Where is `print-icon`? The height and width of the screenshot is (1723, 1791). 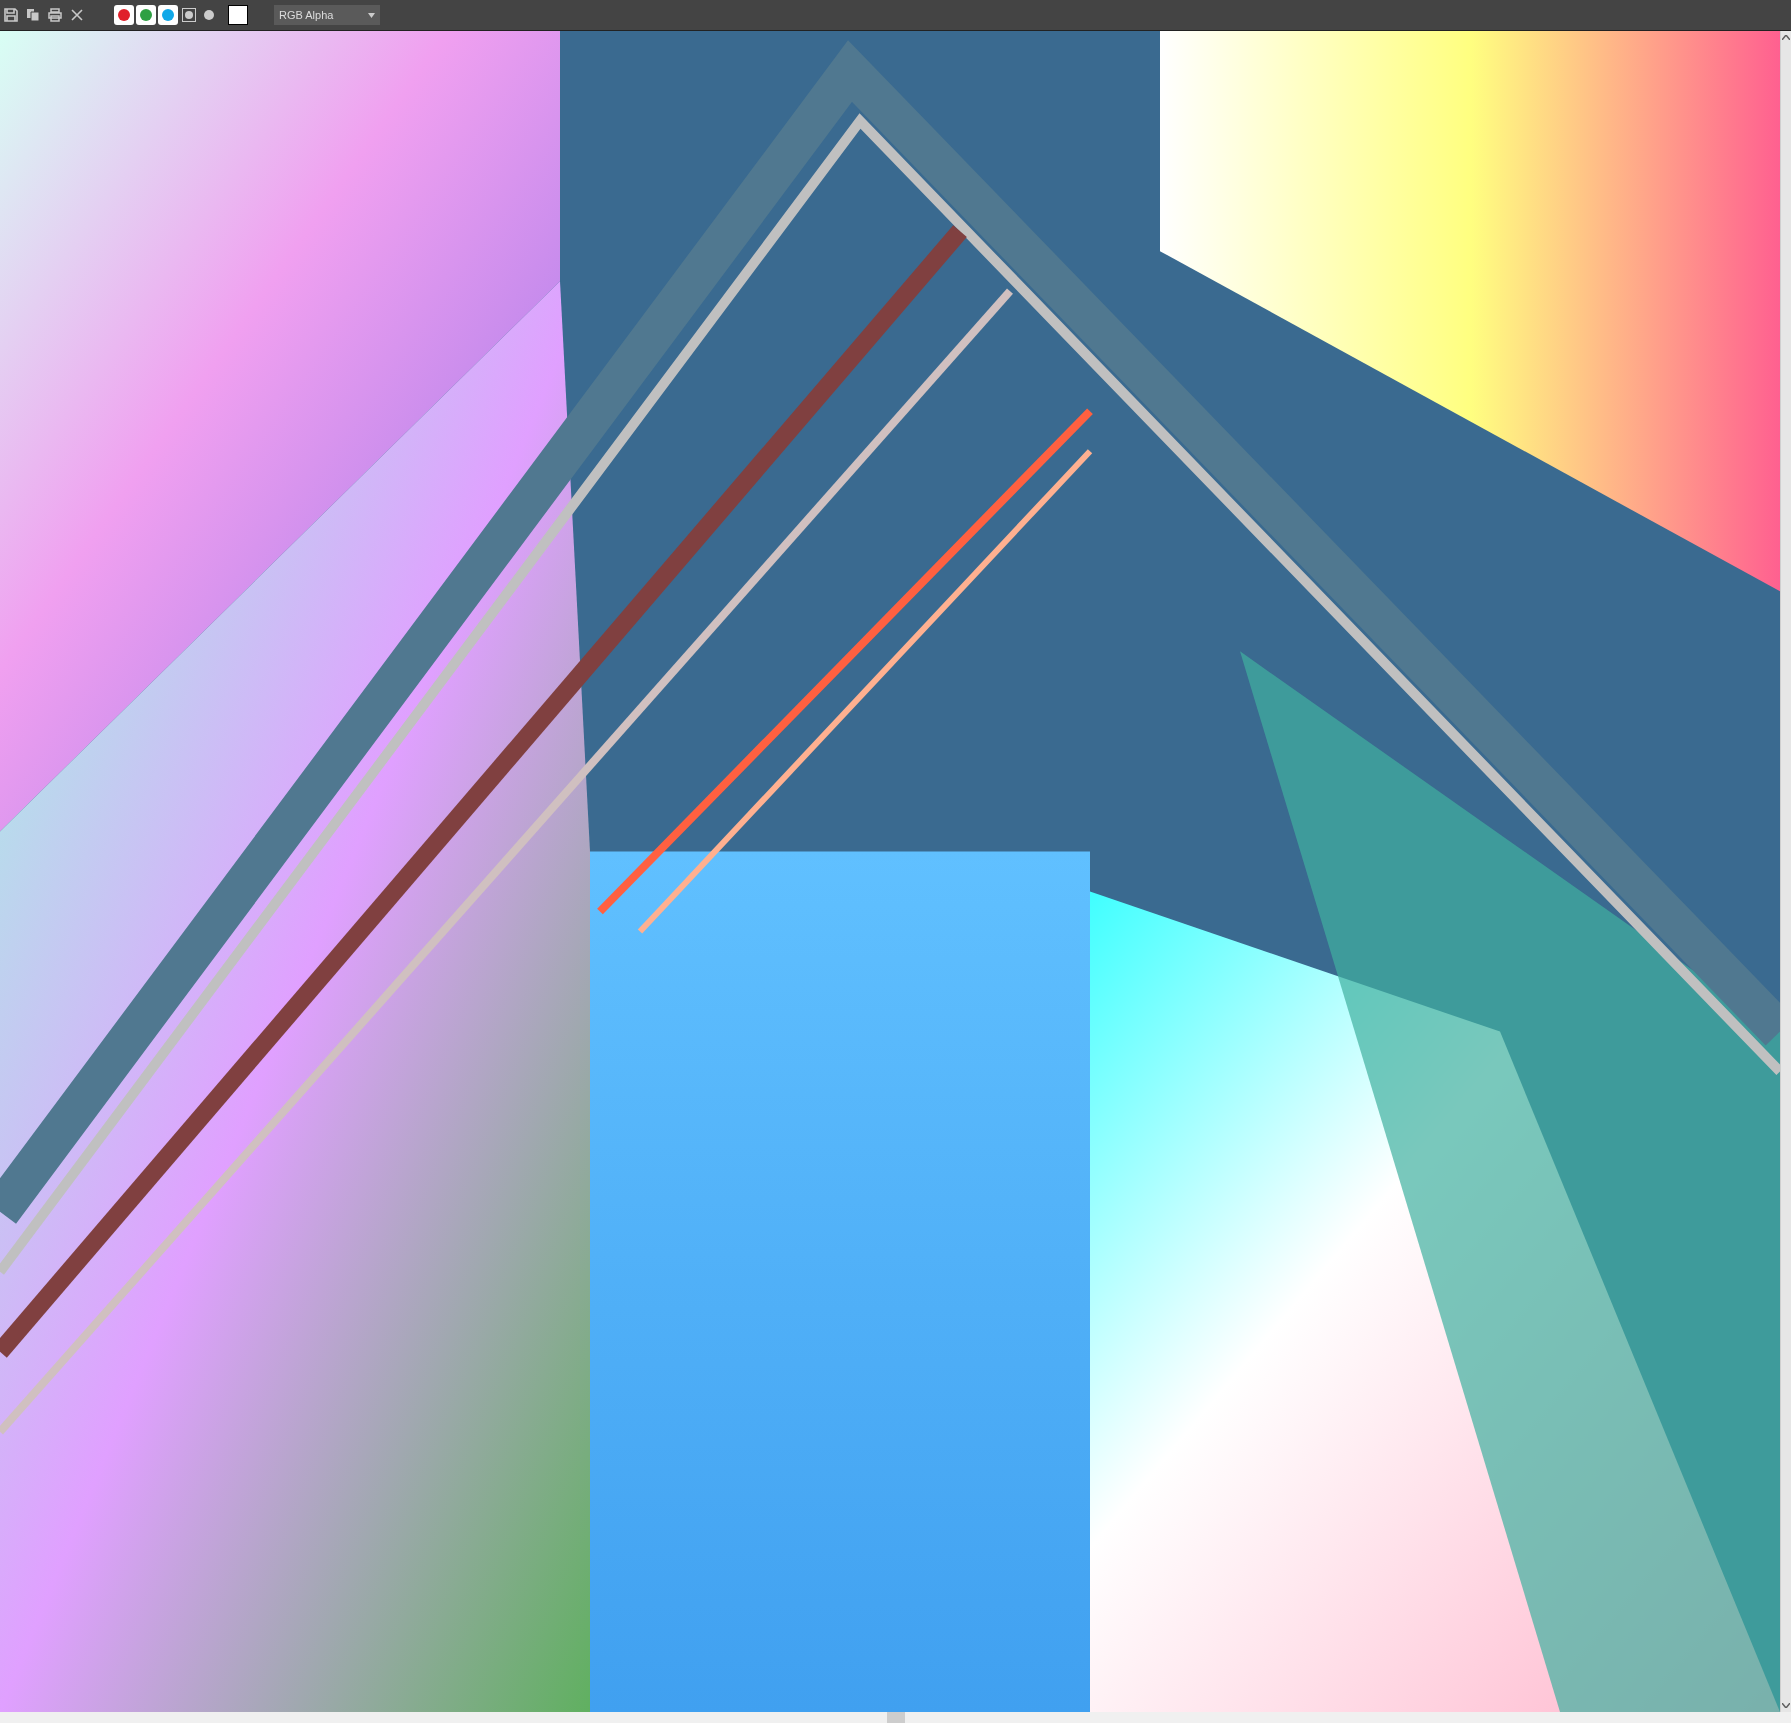
print-icon is located at coordinates (55, 15).